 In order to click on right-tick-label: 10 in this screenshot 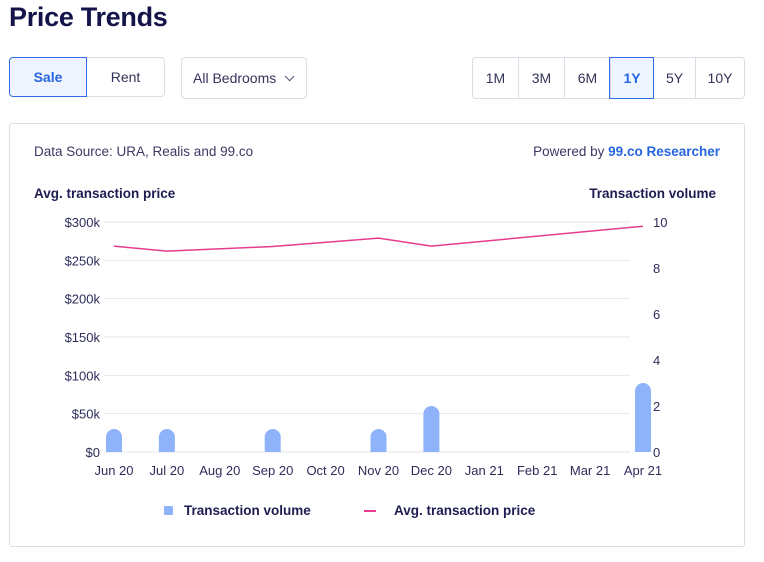, I will do `click(660, 222)`.